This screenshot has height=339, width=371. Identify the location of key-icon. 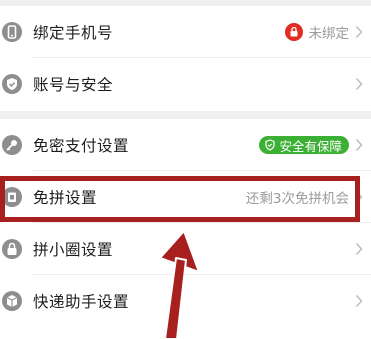
(12, 145).